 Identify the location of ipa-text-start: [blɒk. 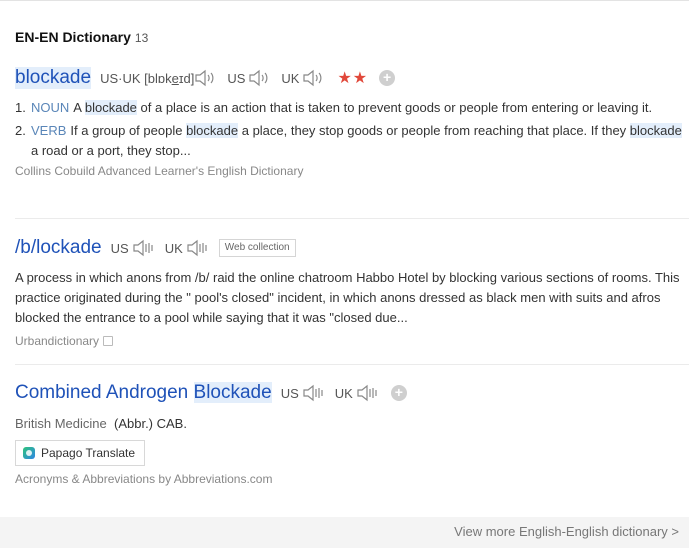
(158, 78).